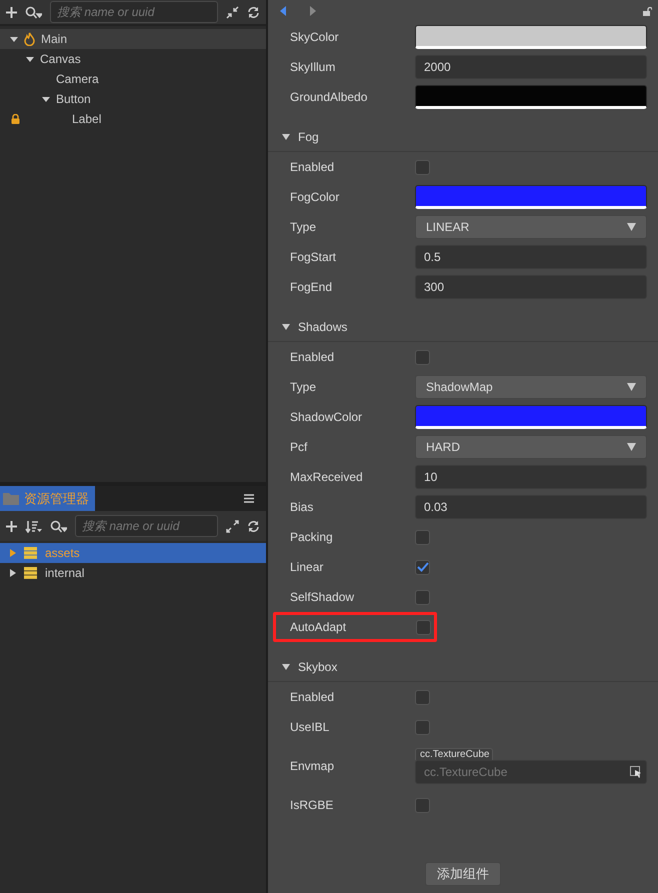  I want to click on property-label: GroundAlbedo, so click(329, 97).